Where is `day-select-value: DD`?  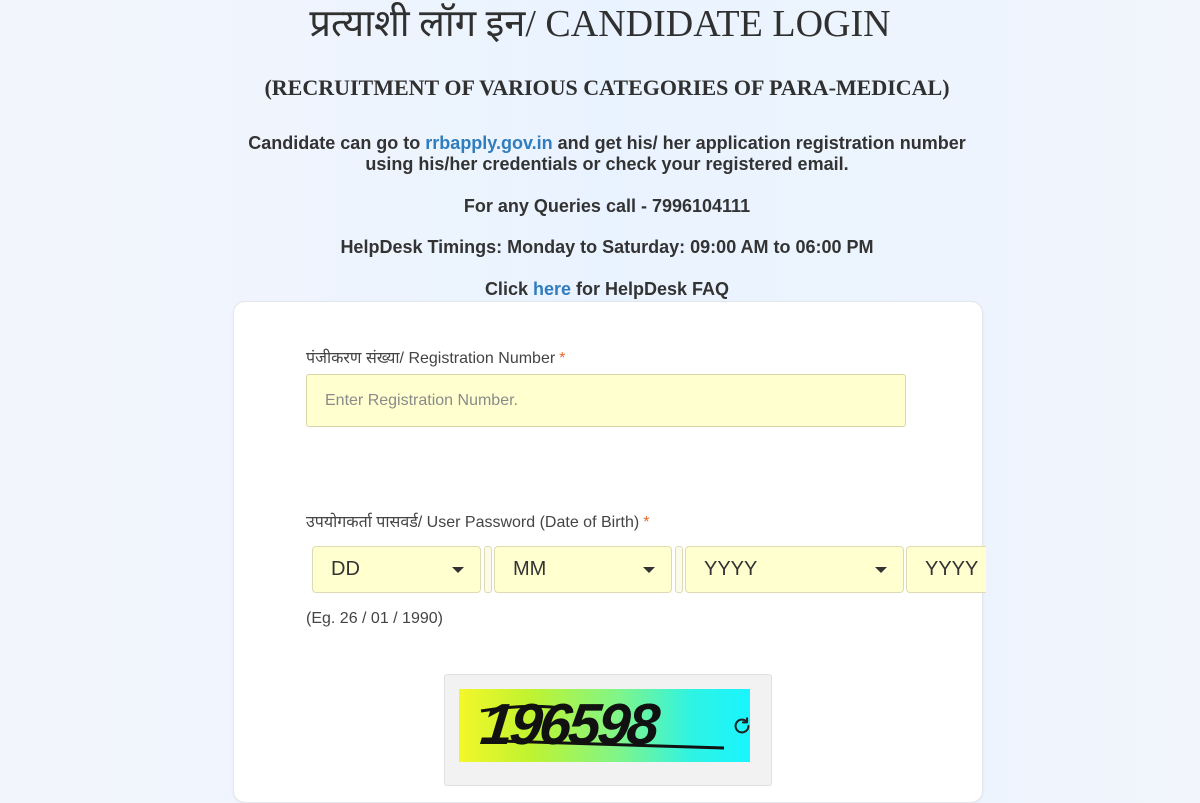 day-select-value: DD is located at coordinates (345, 569).